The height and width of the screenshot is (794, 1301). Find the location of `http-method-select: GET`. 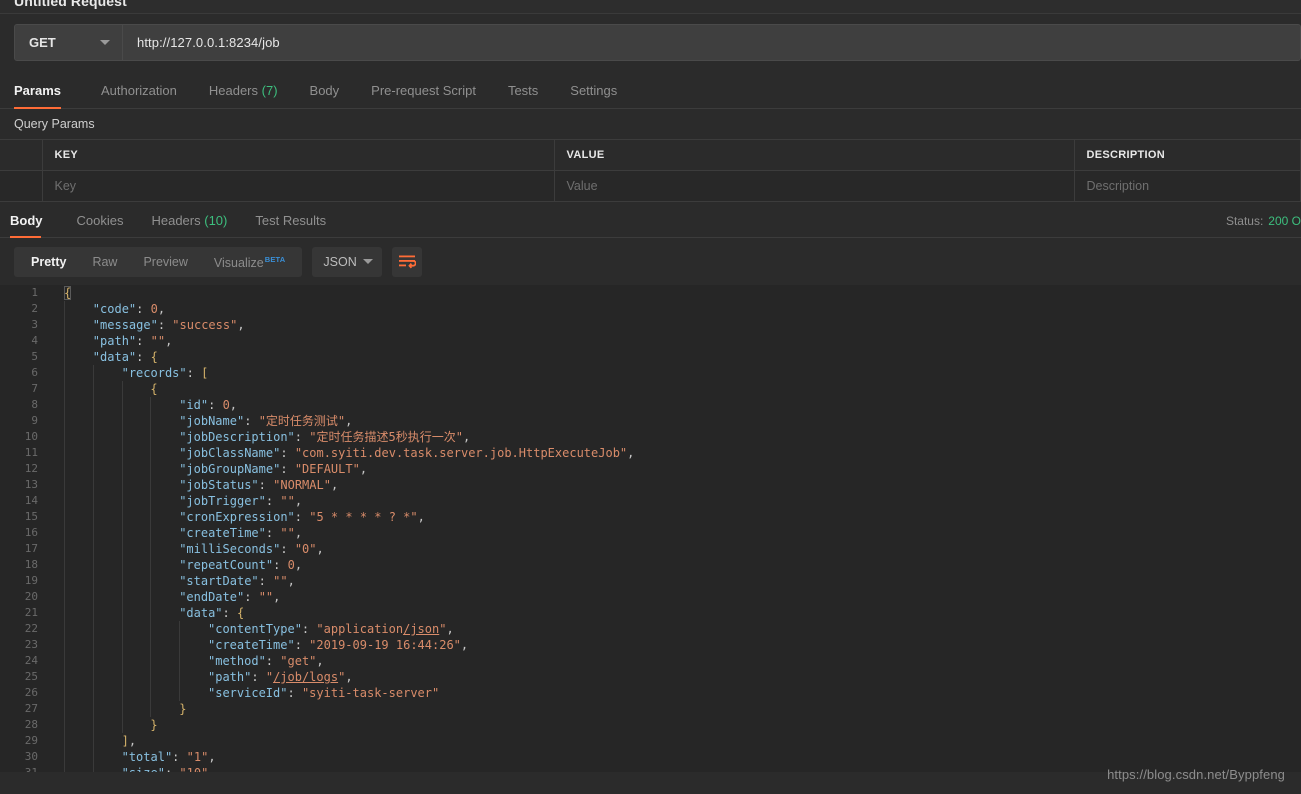

http-method-select: GET is located at coordinates (69, 42).